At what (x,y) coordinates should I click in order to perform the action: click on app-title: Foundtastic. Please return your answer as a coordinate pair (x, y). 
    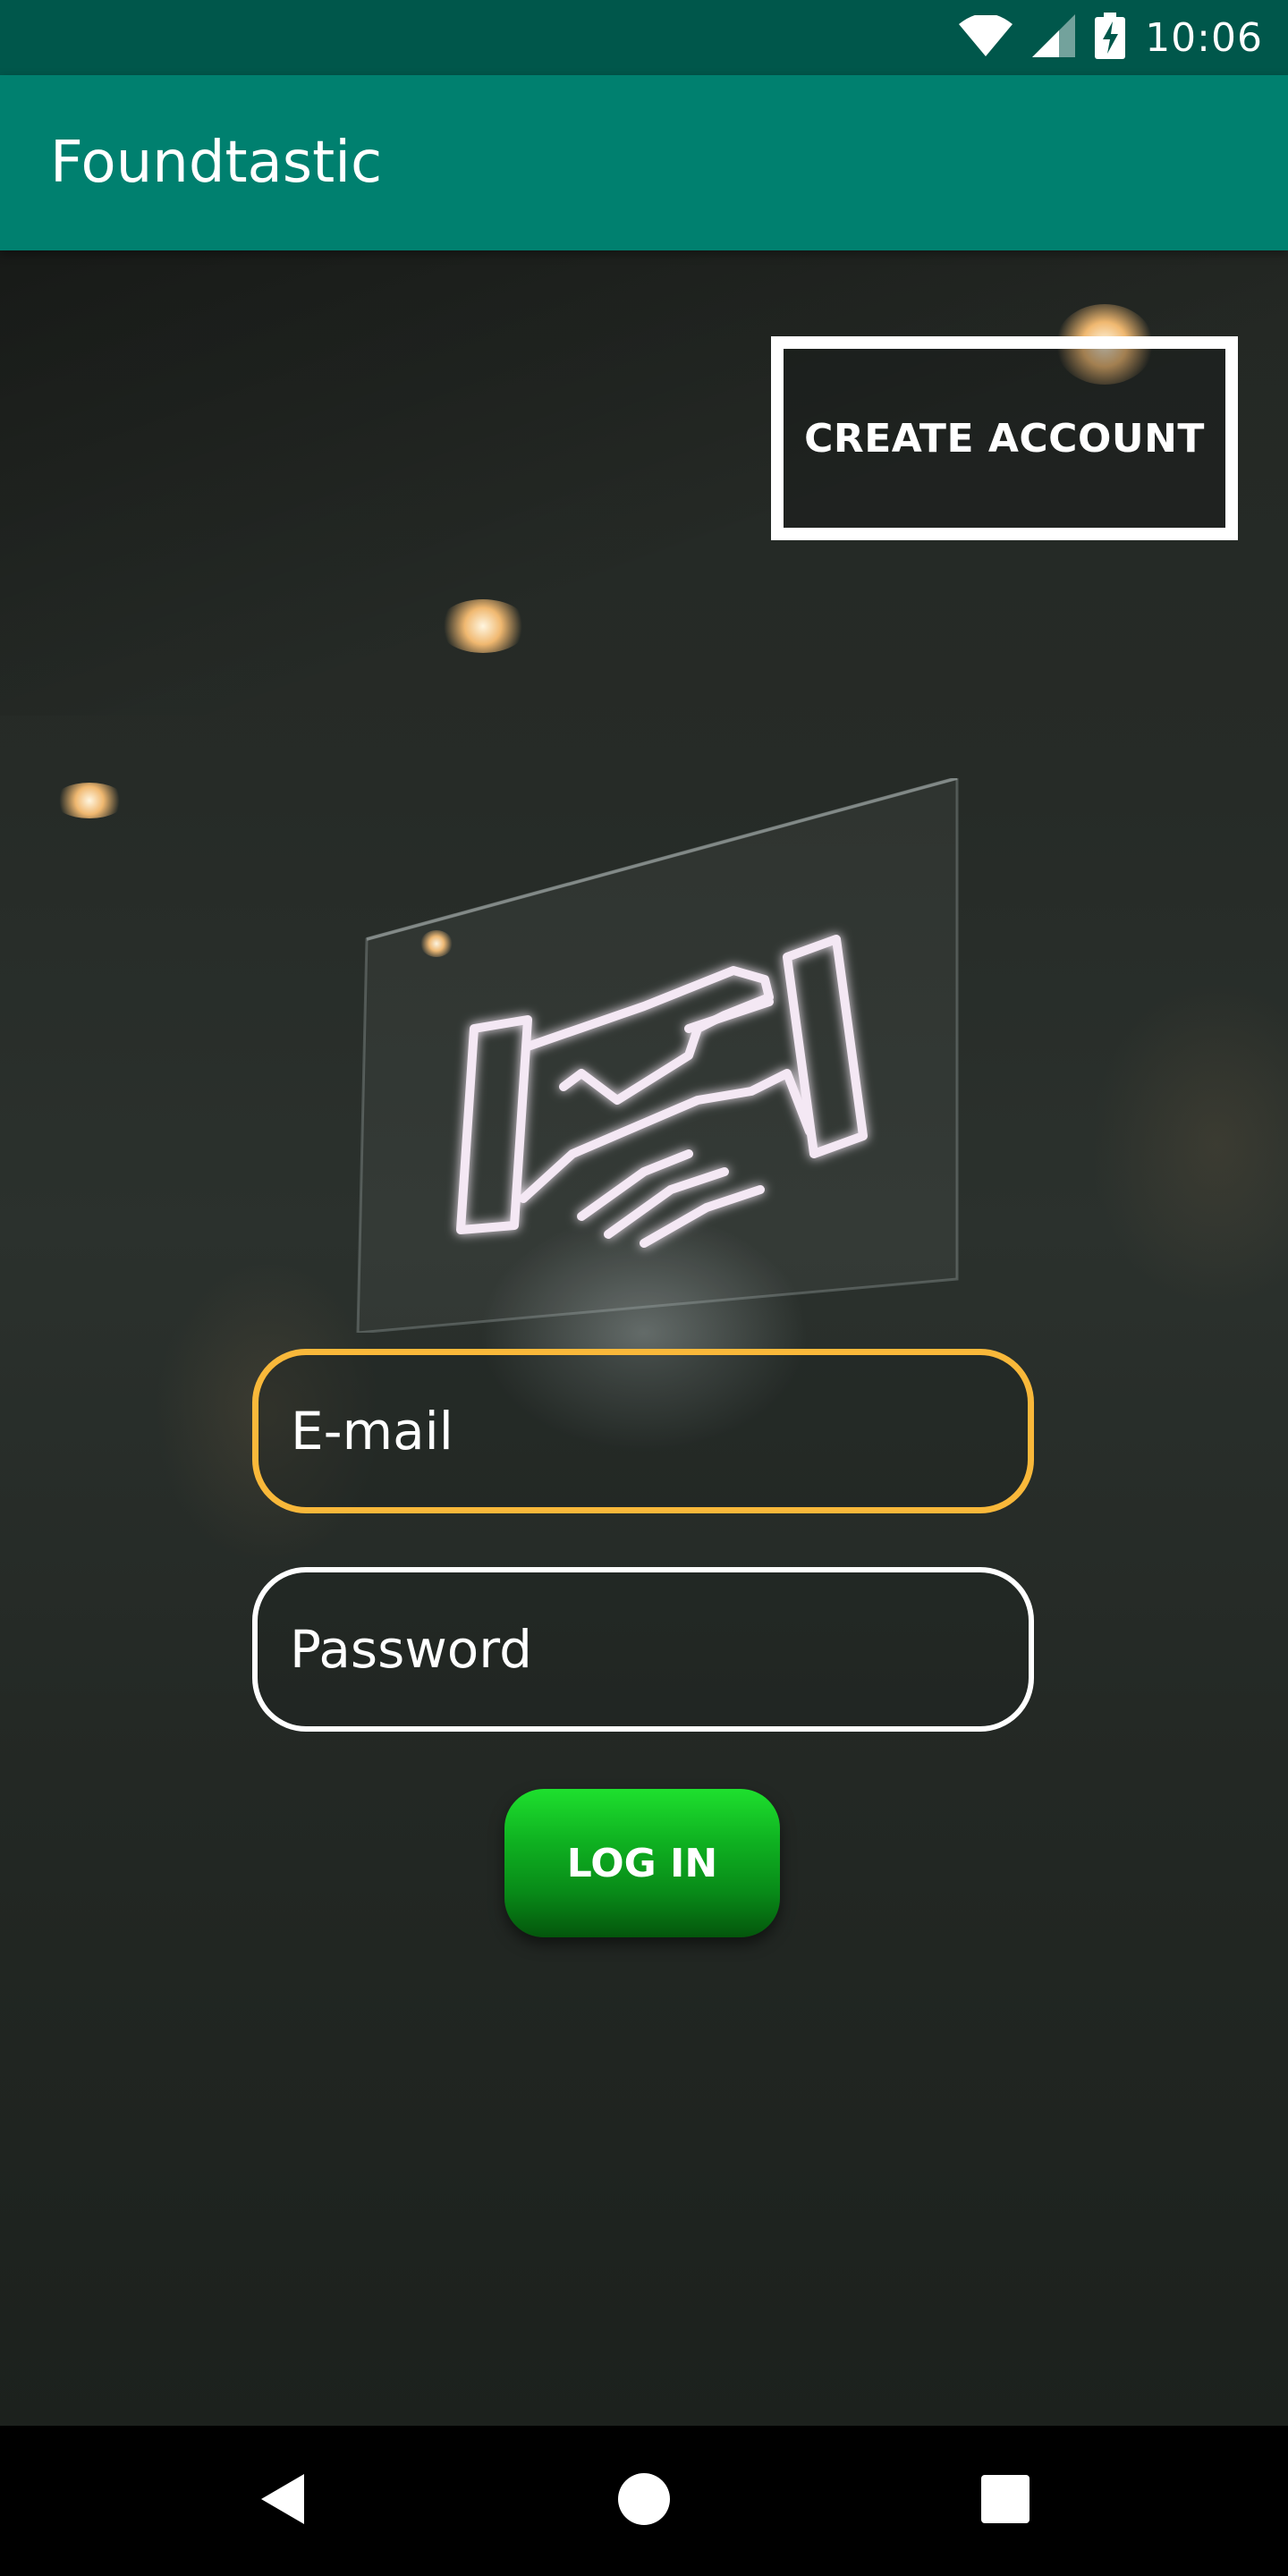
    Looking at the image, I should click on (216, 163).